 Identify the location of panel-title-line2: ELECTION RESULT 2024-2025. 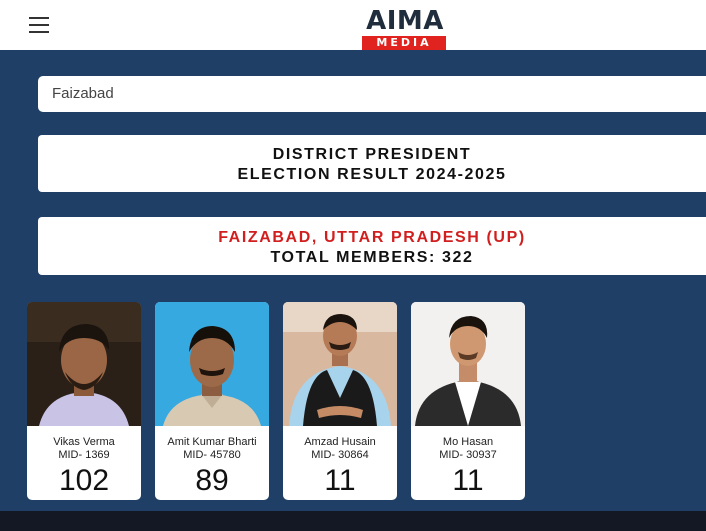
(372, 174).